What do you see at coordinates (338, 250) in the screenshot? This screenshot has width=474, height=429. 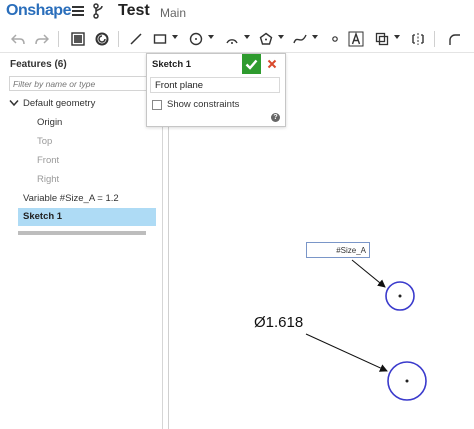 I see `dimension-input-field: #Size_A` at bounding box center [338, 250].